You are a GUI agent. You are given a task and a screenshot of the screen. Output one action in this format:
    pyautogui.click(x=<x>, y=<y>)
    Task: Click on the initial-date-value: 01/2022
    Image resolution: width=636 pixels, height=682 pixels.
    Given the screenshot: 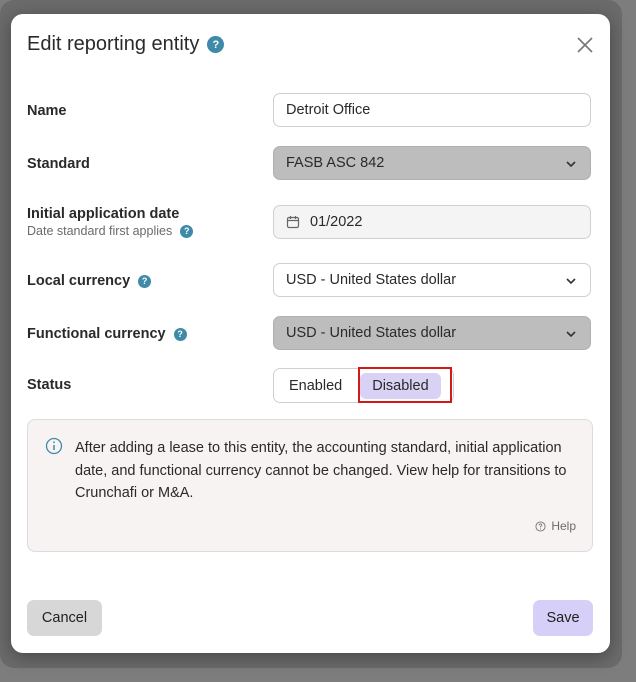 What is the action you would take?
    pyautogui.click(x=336, y=222)
    